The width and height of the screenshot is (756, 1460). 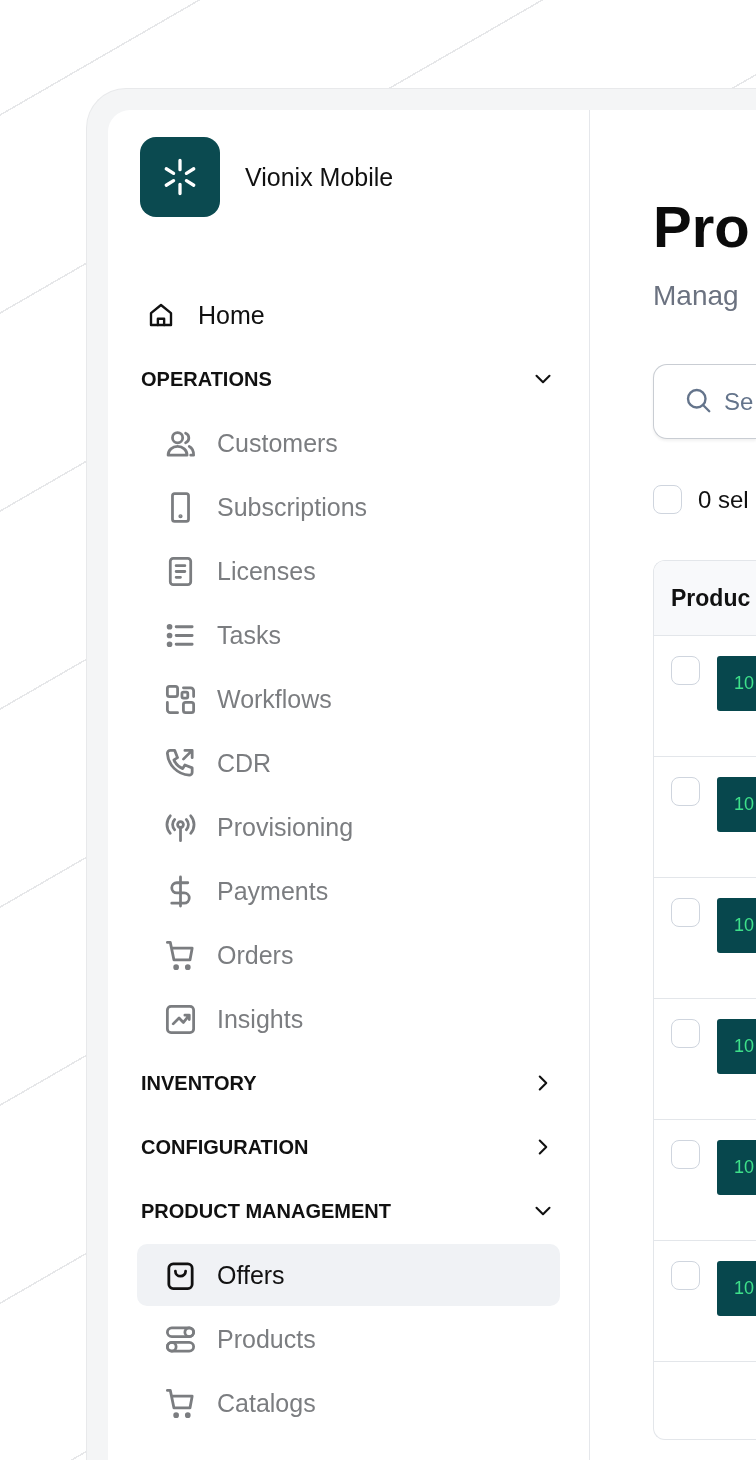 What do you see at coordinates (348, 1147) in the screenshot?
I see `section-header: CONFIGURATION` at bounding box center [348, 1147].